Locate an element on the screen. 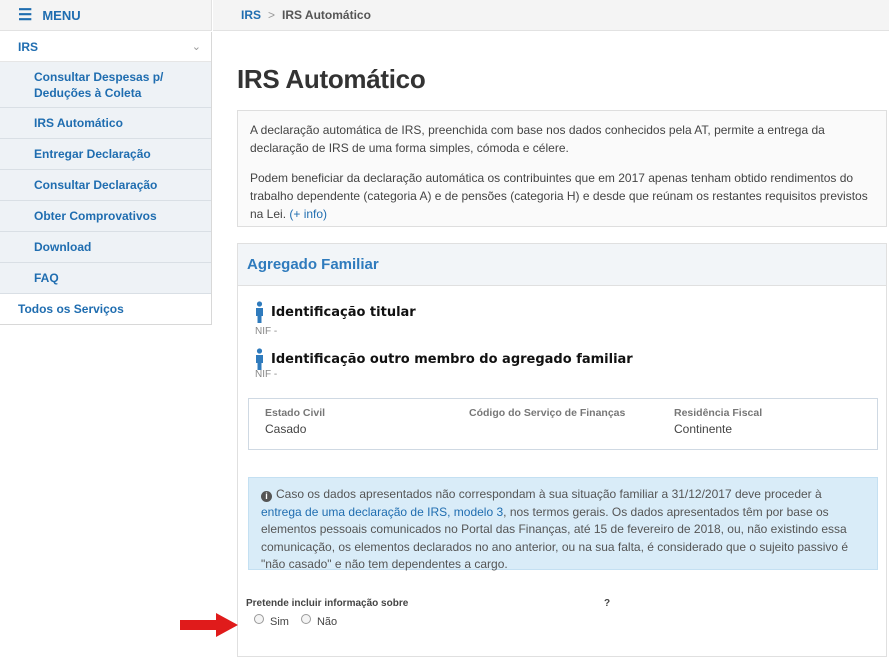 This screenshot has height=660, width=889. radio-sim is located at coordinates (259, 619).